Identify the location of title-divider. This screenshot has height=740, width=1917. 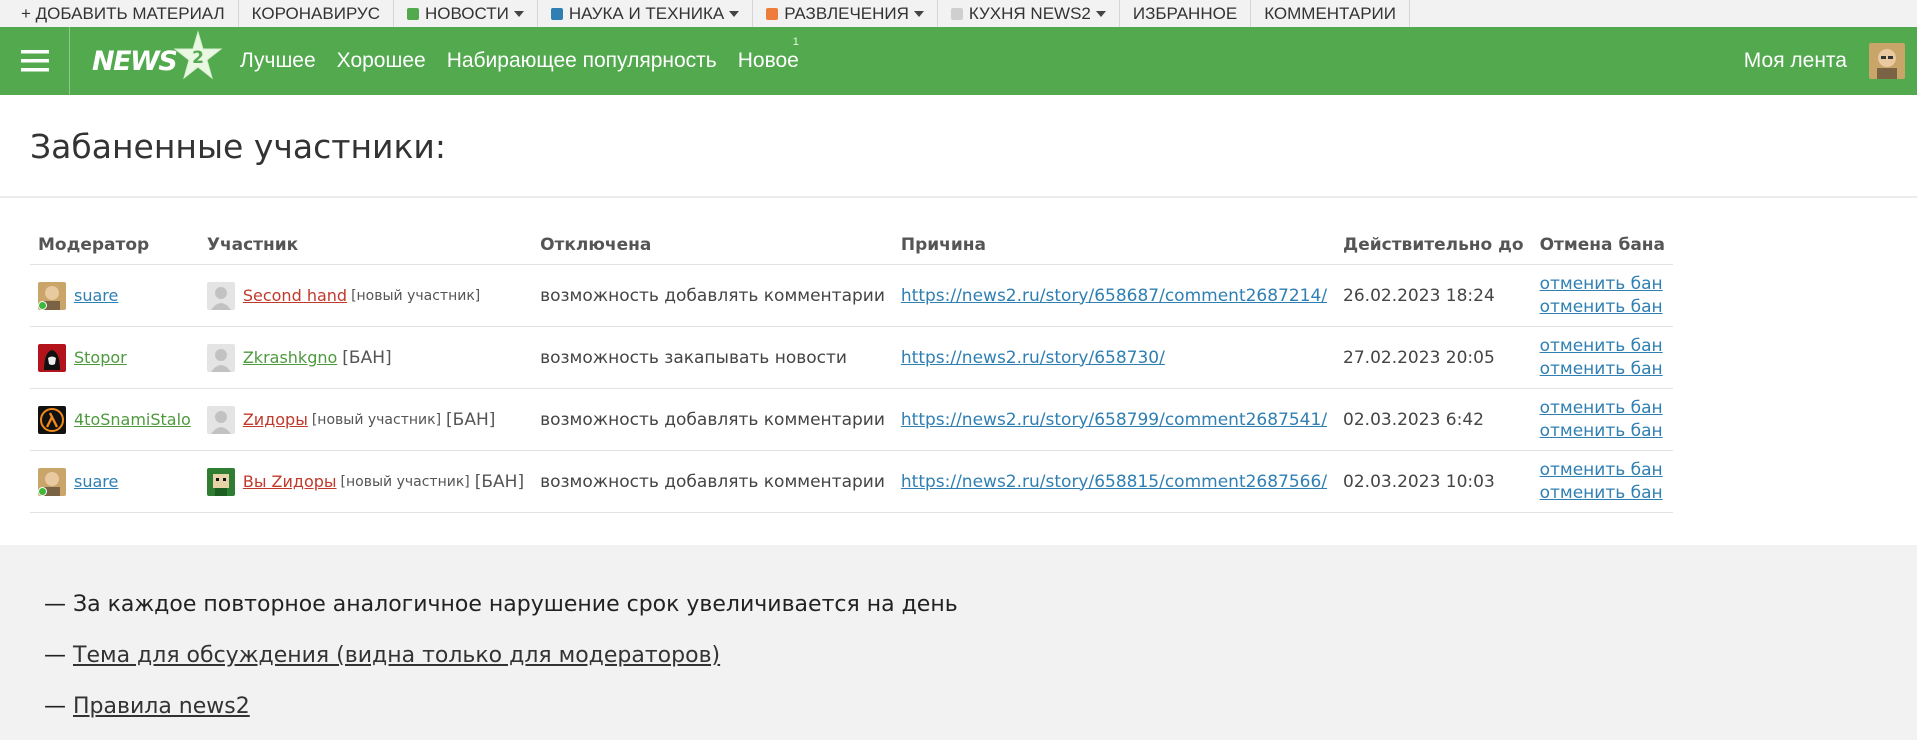
(958, 197).